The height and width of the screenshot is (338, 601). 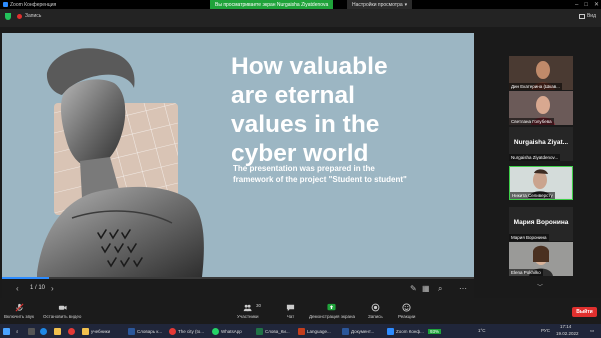 I want to click on next-slide-icon: ›, so click(x=52, y=288).